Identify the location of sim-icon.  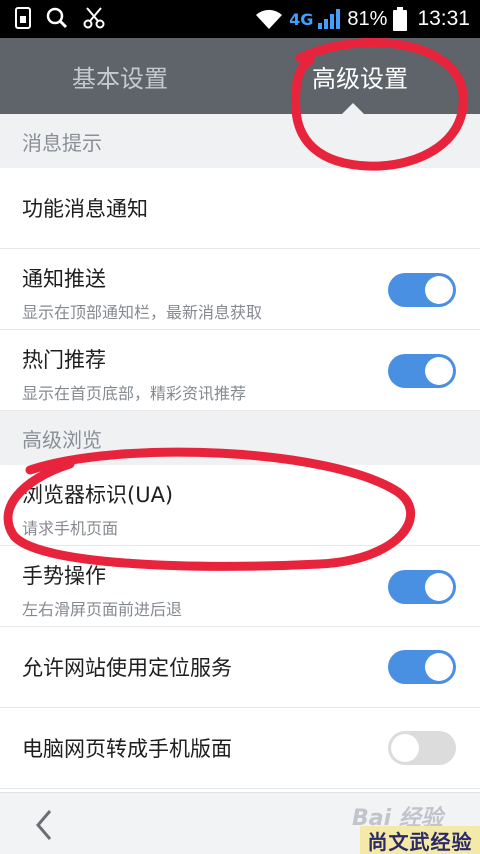
(23, 18).